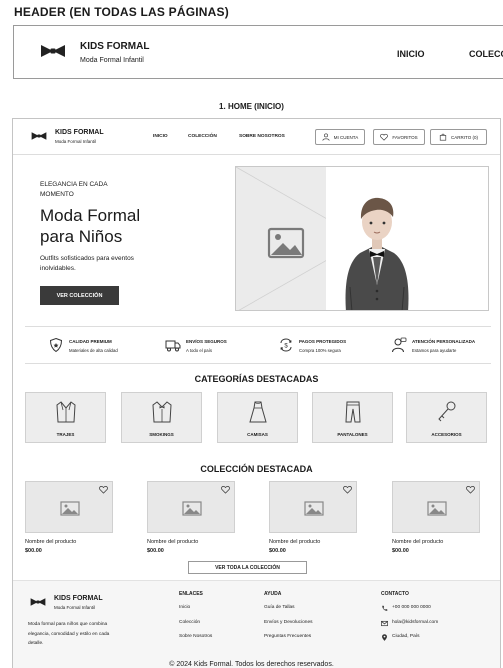 The image size is (503, 668). Describe the element at coordinates (121, 12) in the screenshot. I see `section-title-header: HEADER (EN TODAS LAS PÁGINAS)` at that location.